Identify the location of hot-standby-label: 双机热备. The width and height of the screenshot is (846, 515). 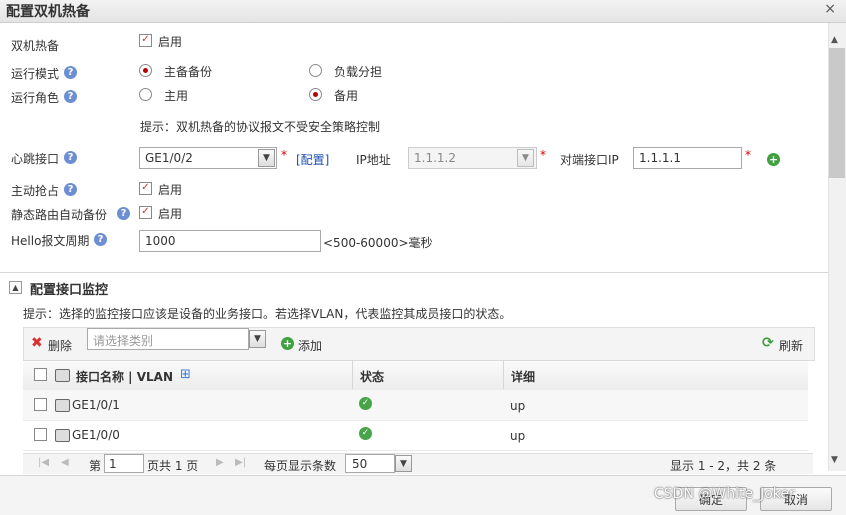
(35, 46).